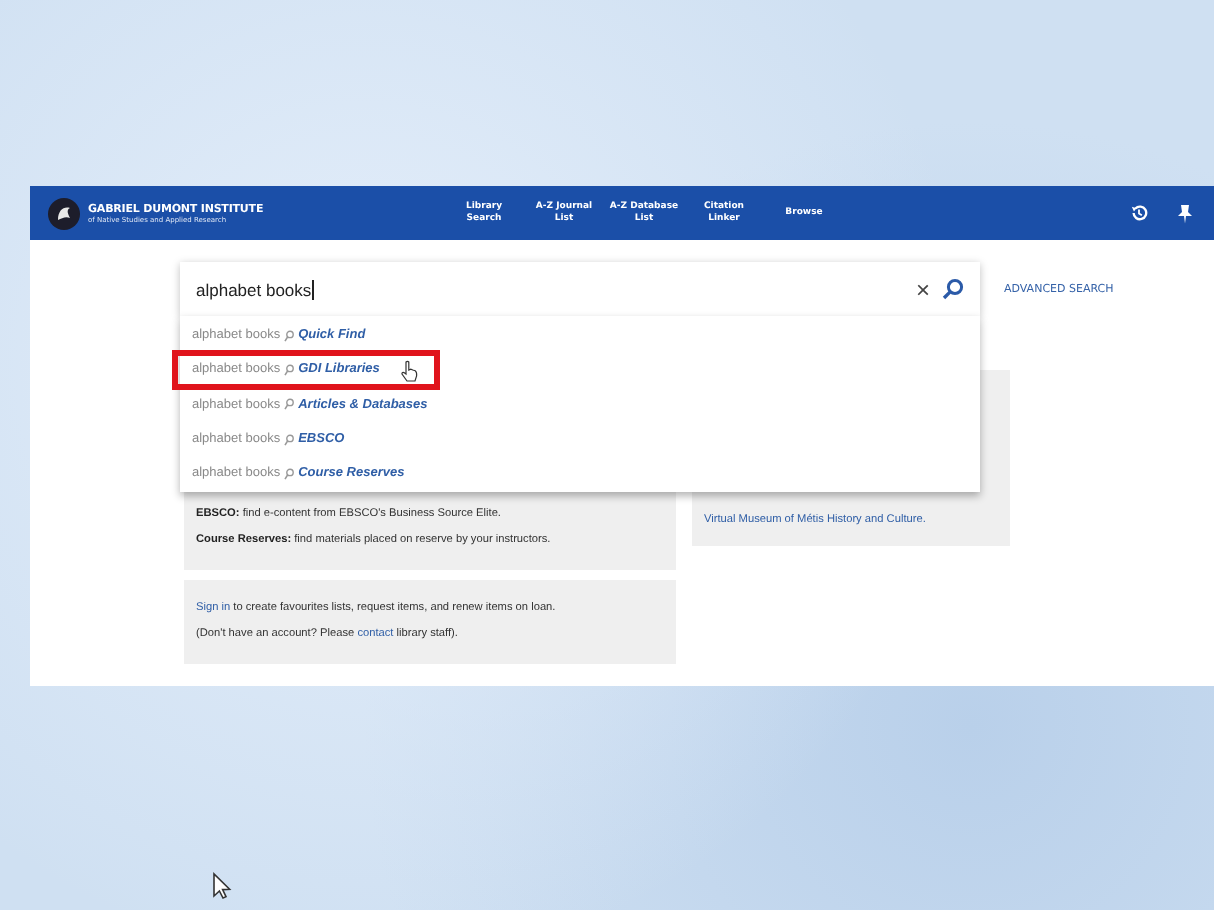  Describe the element at coordinates (1185, 213) in the screenshot. I see `pin-icon` at that location.